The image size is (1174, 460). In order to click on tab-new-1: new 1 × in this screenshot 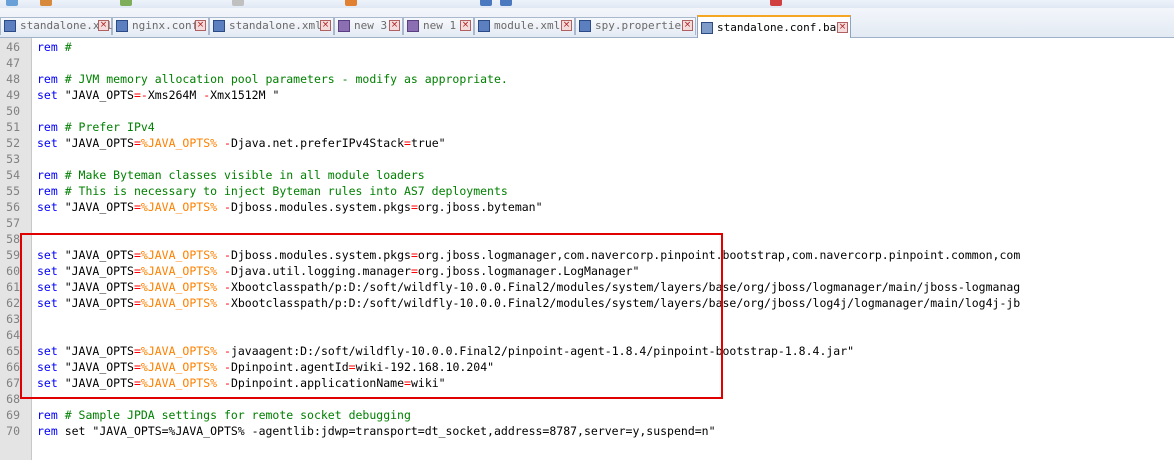, I will do `click(438, 26)`.